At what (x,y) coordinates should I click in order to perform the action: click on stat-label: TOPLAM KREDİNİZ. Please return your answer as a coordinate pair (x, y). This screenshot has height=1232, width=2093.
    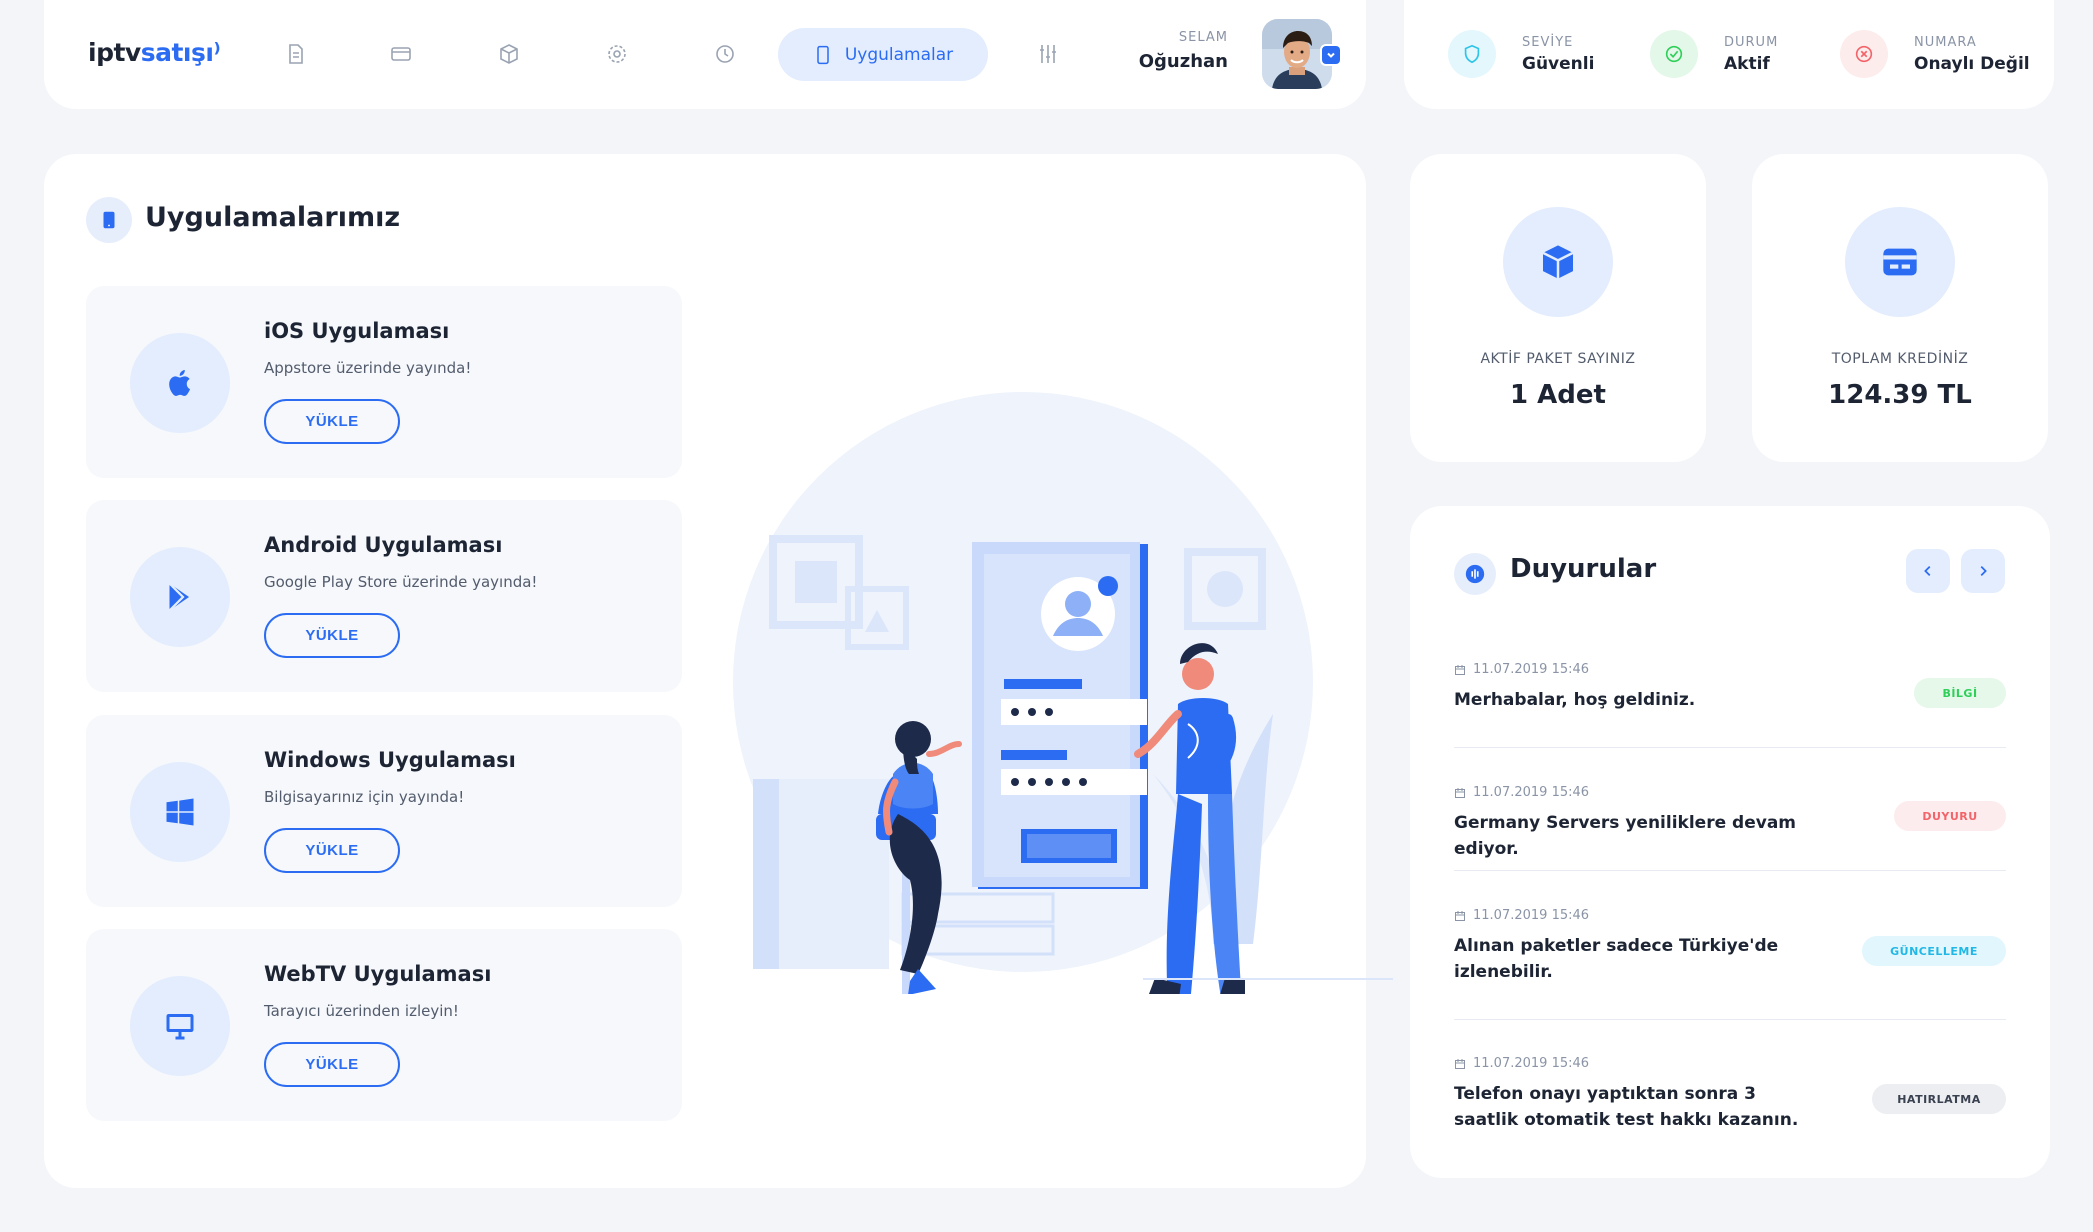
    Looking at the image, I should click on (1900, 359).